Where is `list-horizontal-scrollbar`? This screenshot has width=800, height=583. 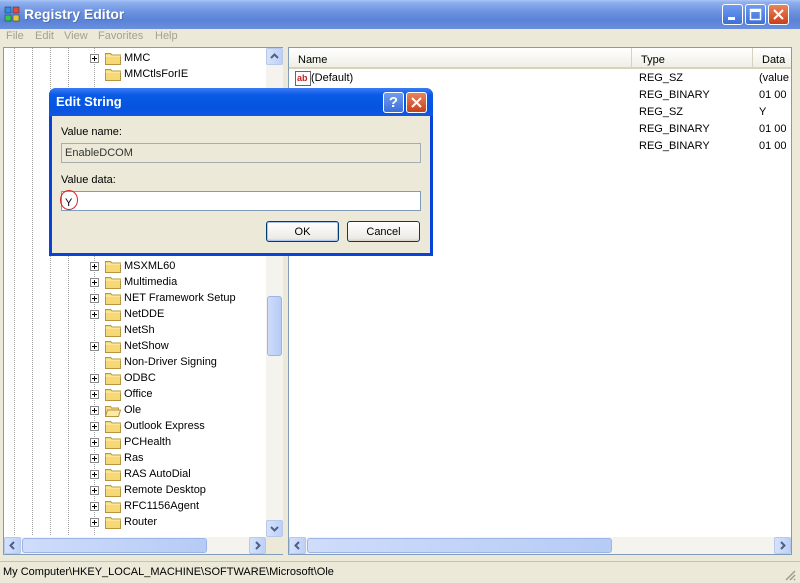 list-horizontal-scrollbar is located at coordinates (540, 545).